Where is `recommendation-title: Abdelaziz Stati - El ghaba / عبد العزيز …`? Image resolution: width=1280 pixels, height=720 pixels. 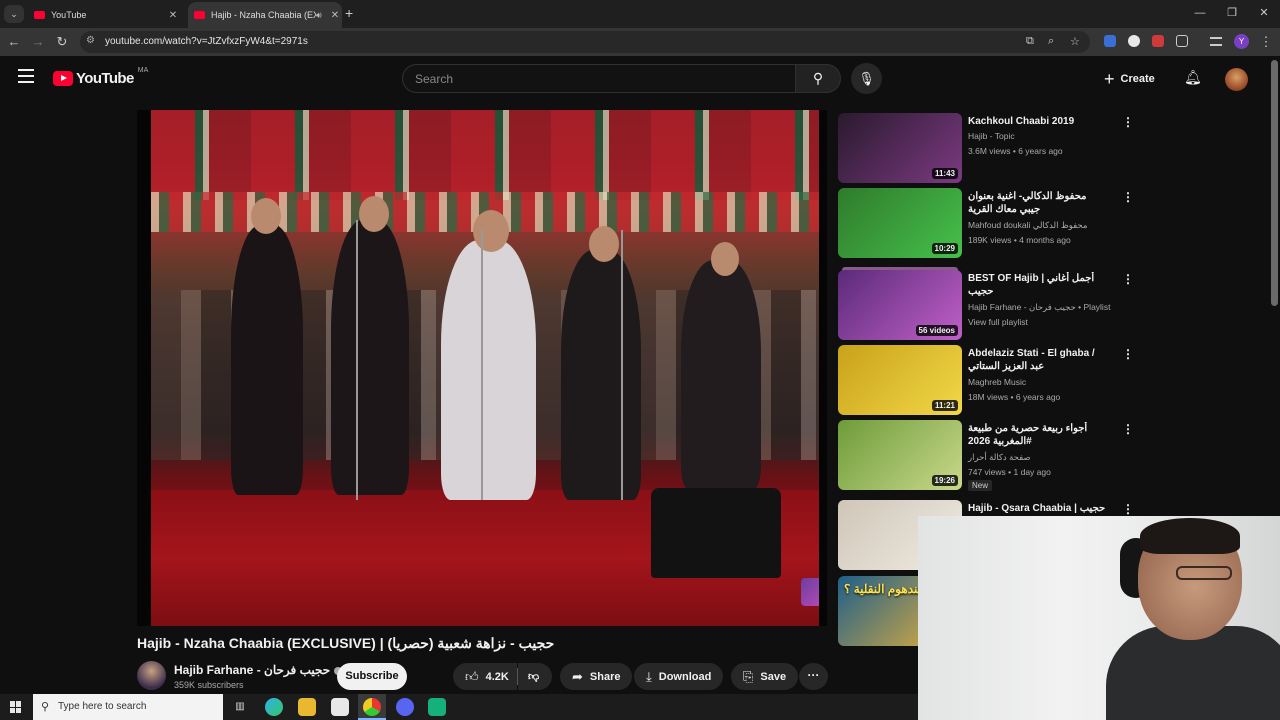 recommendation-title: Abdelaziz Stati - El ghaba / عبد العزيز … is located at coordinates (1038, 360).